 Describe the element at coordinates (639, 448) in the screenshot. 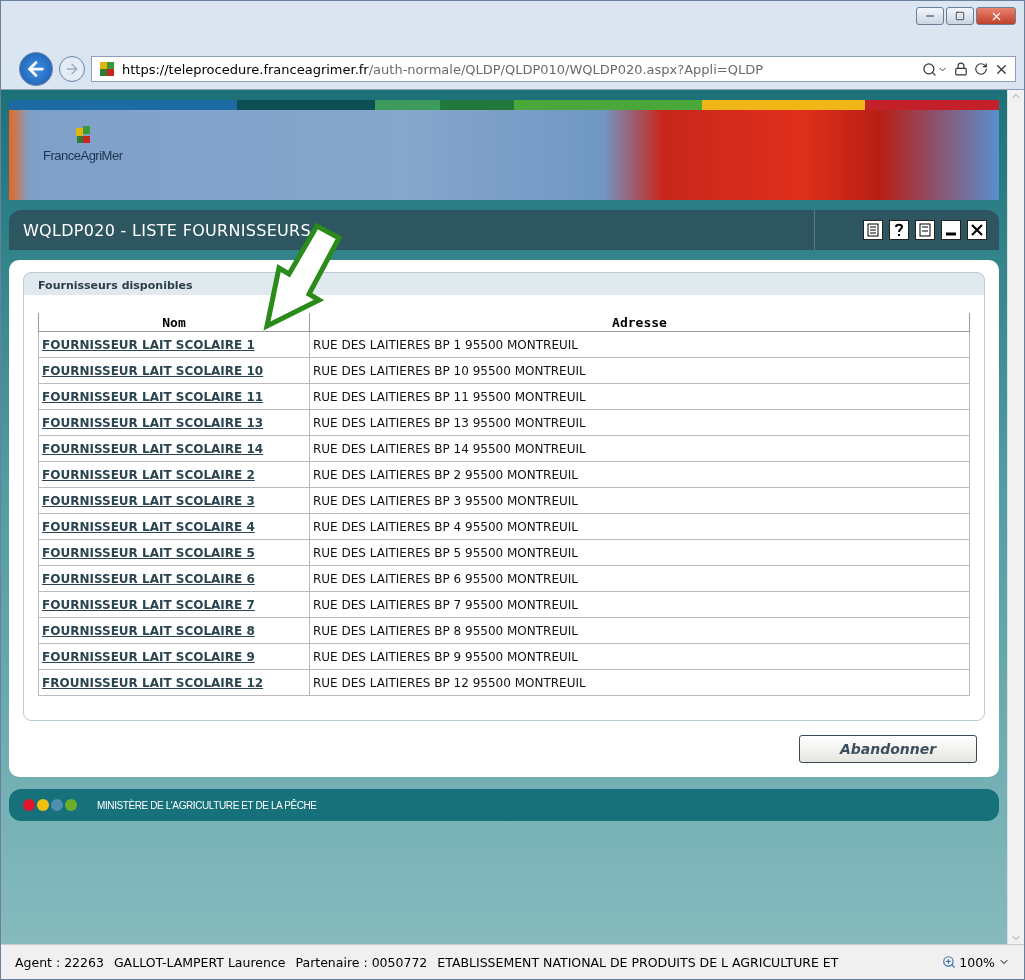

I see `table-cell: RUE DES LAITIERES BP 14 95500 MONTREUIL` at that location.